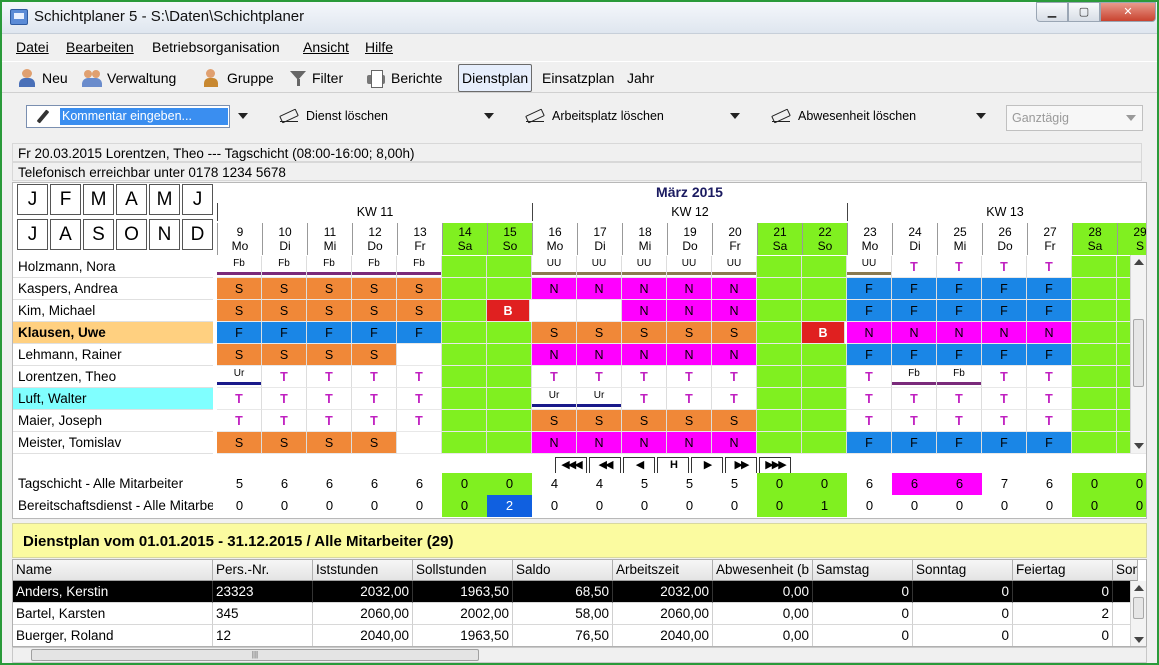  Describe the element at coordinates (379, 47) in the screenshot. I see `menu-hilfe: Hilfe` at that location.